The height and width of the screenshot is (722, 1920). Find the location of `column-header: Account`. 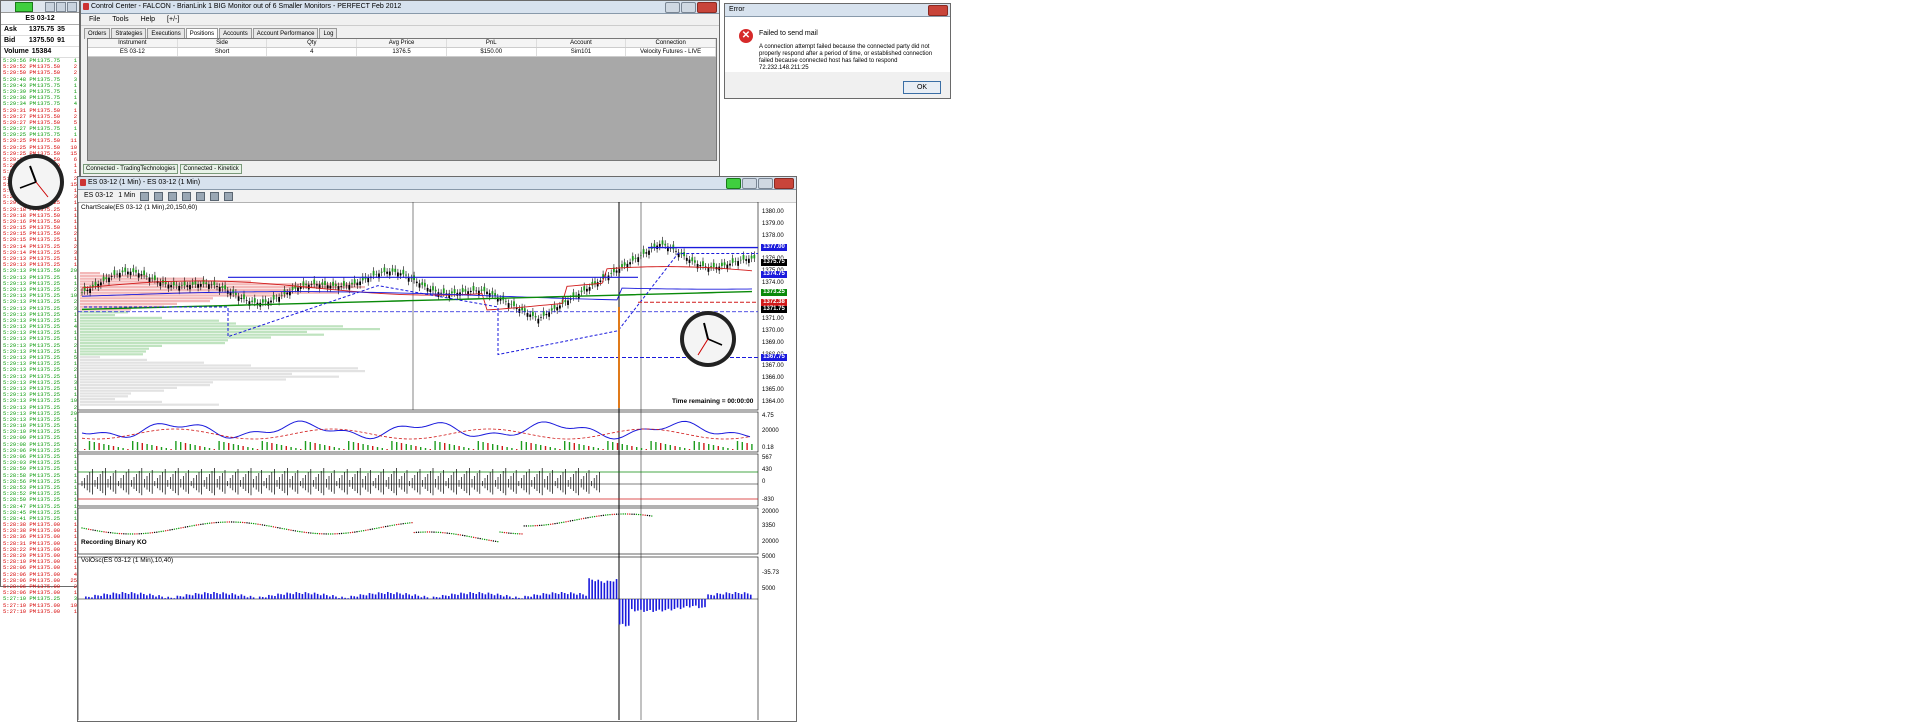

column-header: Account is located at coordinates (582, 43).